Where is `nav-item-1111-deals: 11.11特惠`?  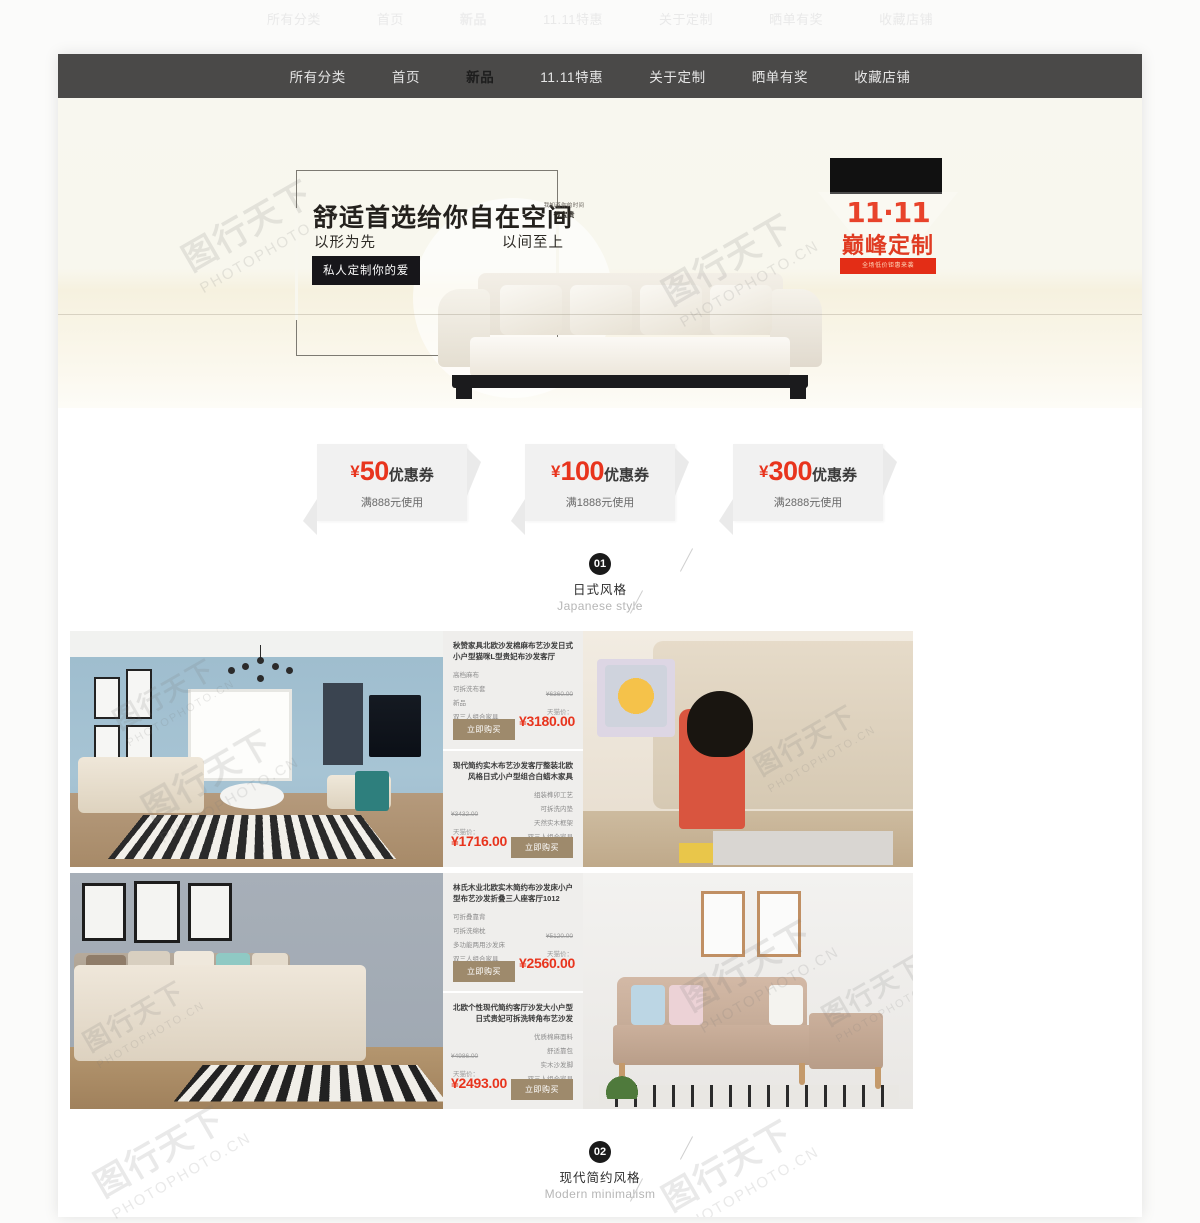 nav-item-1111-deals: 11.11特惠 is located at coordinates (571, 76).